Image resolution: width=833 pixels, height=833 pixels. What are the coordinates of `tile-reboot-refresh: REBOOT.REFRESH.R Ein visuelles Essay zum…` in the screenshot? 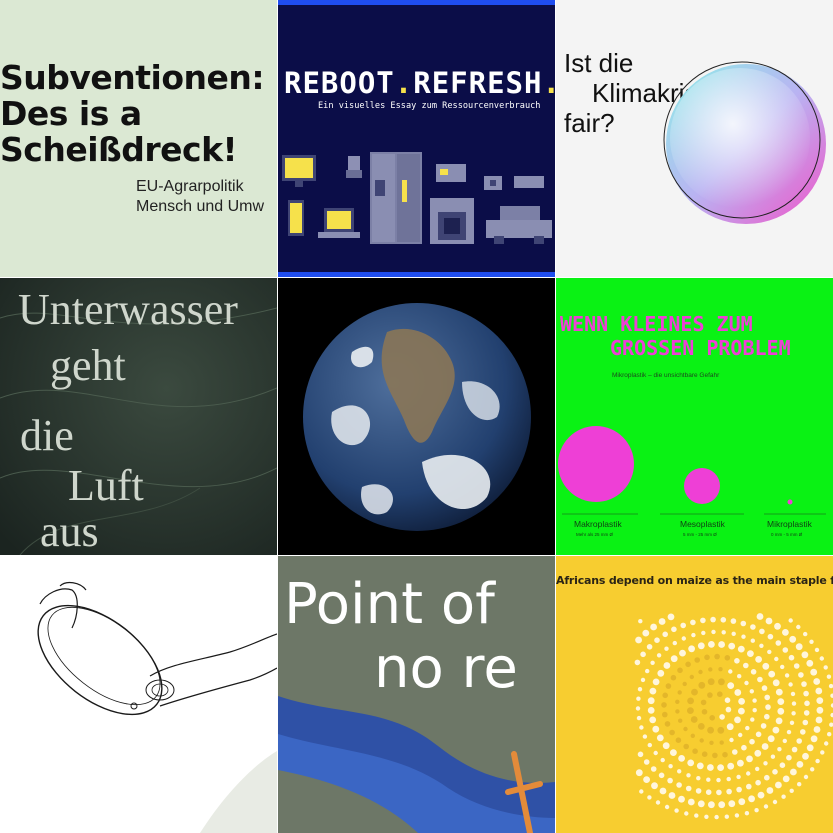 It's located at (416, 138).